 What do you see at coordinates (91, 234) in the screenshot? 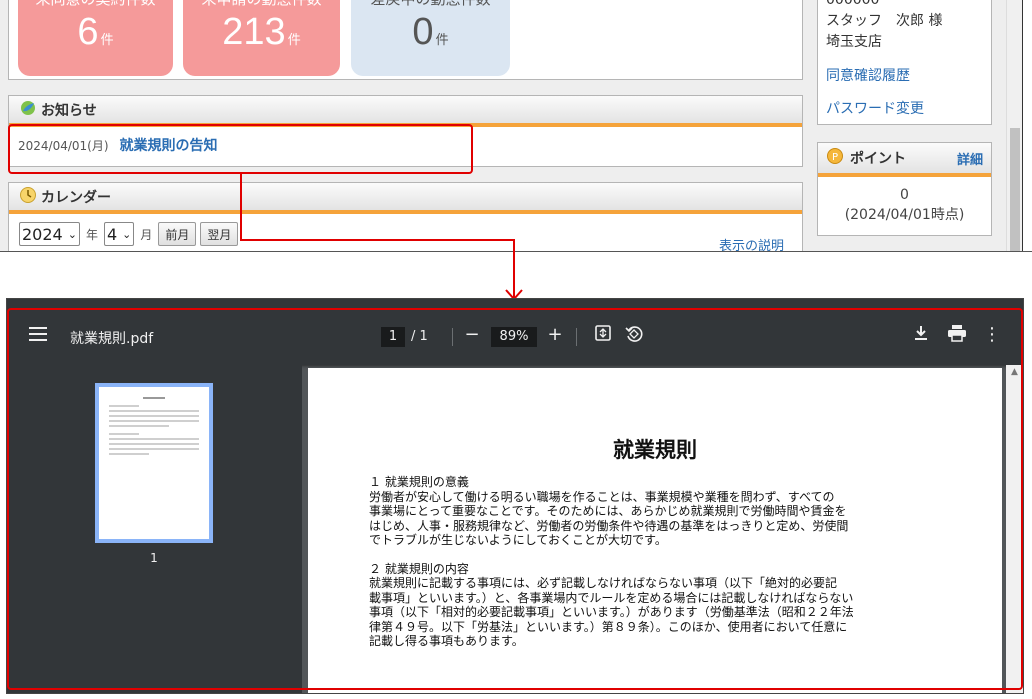
I see `year-unit: 年` at bounding box center [91, 234].